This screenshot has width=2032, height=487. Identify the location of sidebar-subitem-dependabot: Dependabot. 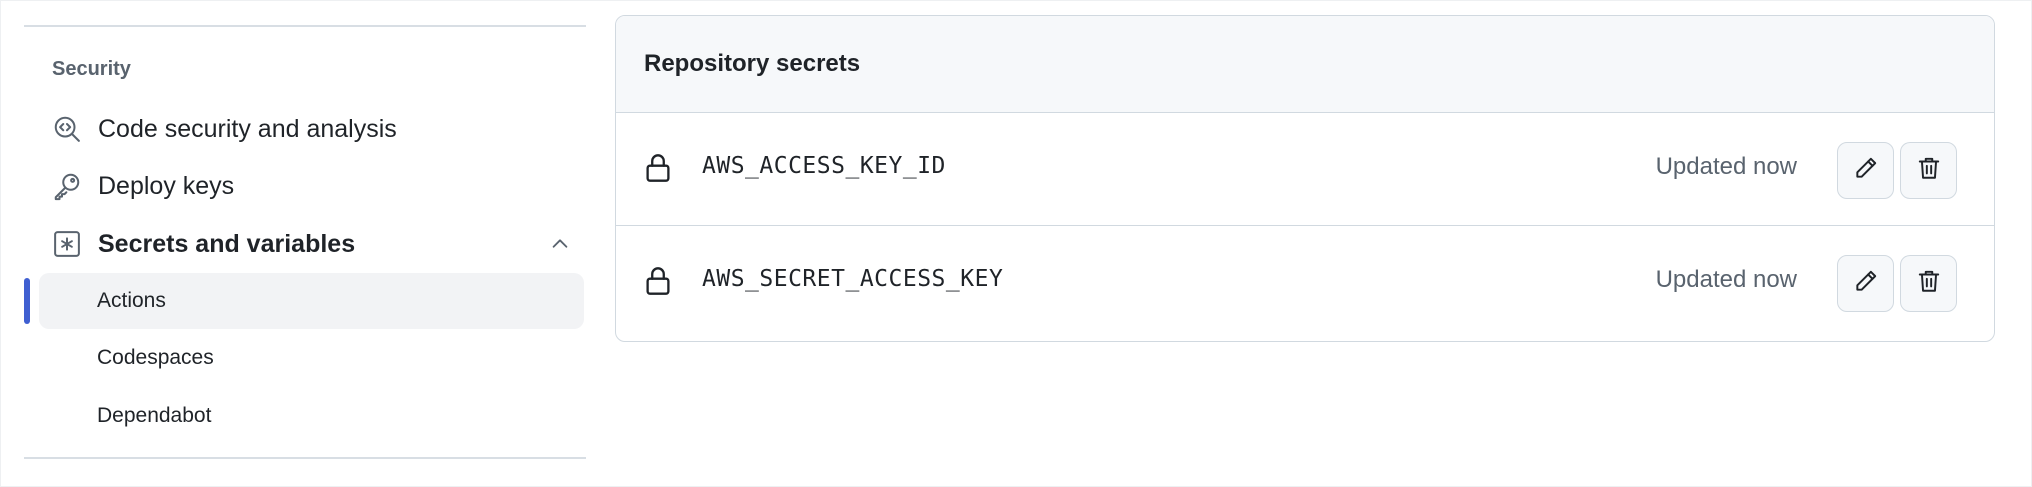
(311, 416).